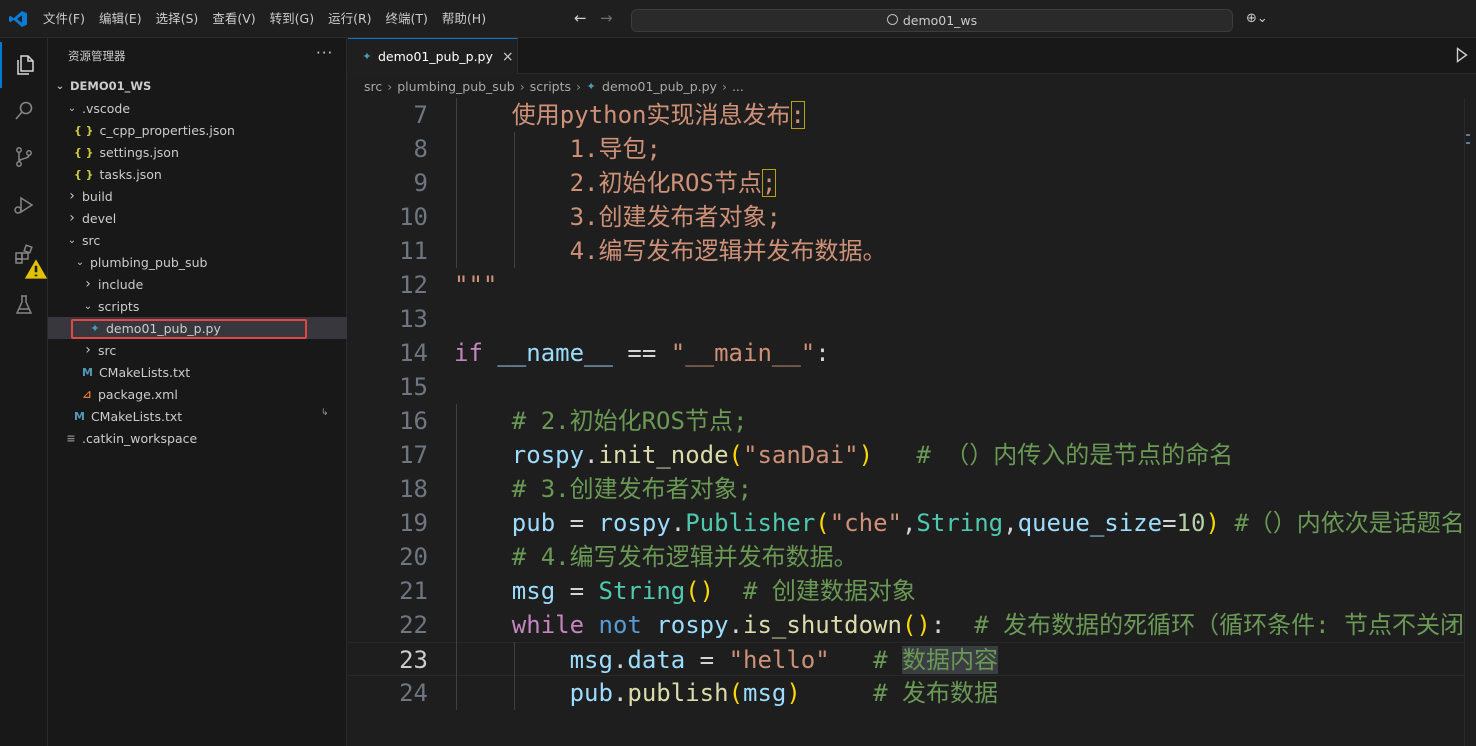  What do you see at coordinates (1219, 625) in the screenshot?
I see `code-token: # 发布数据的死循环（循环条件: 节点不关闭）` at bounding box center [1219, 625].